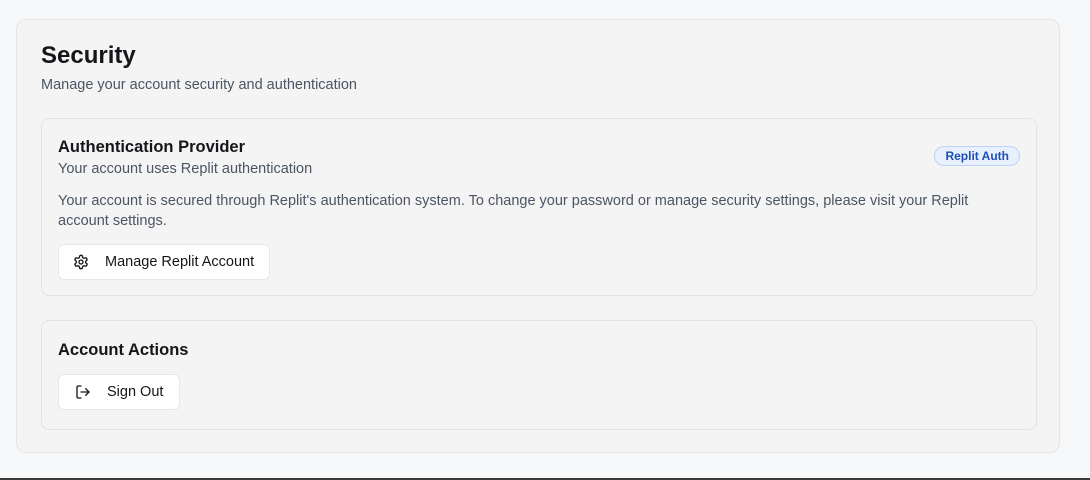  What do you see at coordinates (88, 55) in the screenshot?
I see `page-title: Security` at bounding box center [88, 55].